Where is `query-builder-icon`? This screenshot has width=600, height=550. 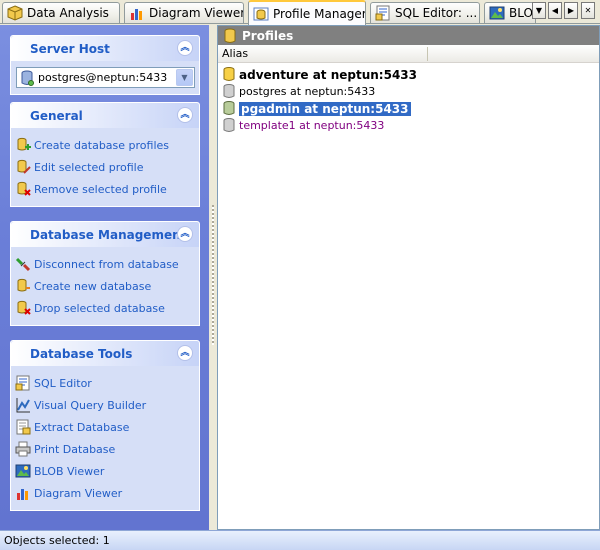
query-builder-icon is located at coordinates (23, 405).